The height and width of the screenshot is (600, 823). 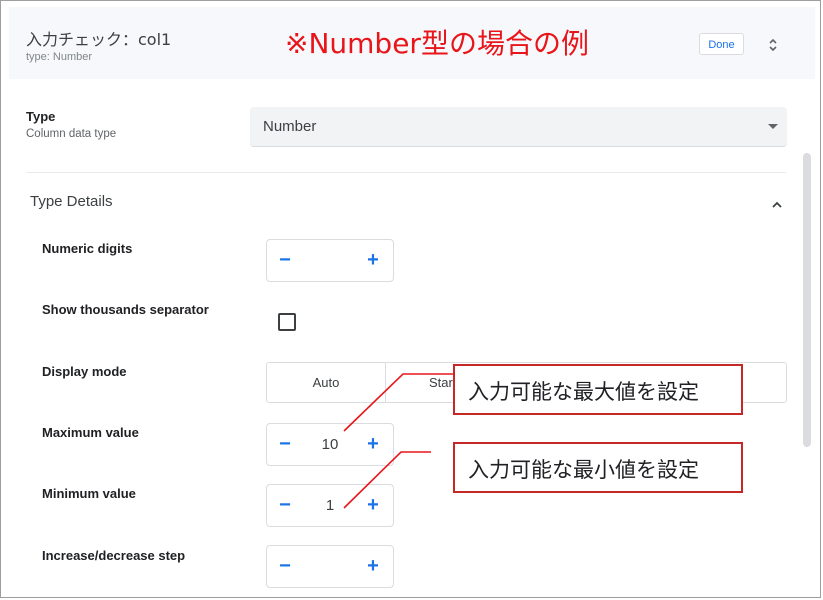 I want to click on stepper-value: 1, so click(x=330, y=505).